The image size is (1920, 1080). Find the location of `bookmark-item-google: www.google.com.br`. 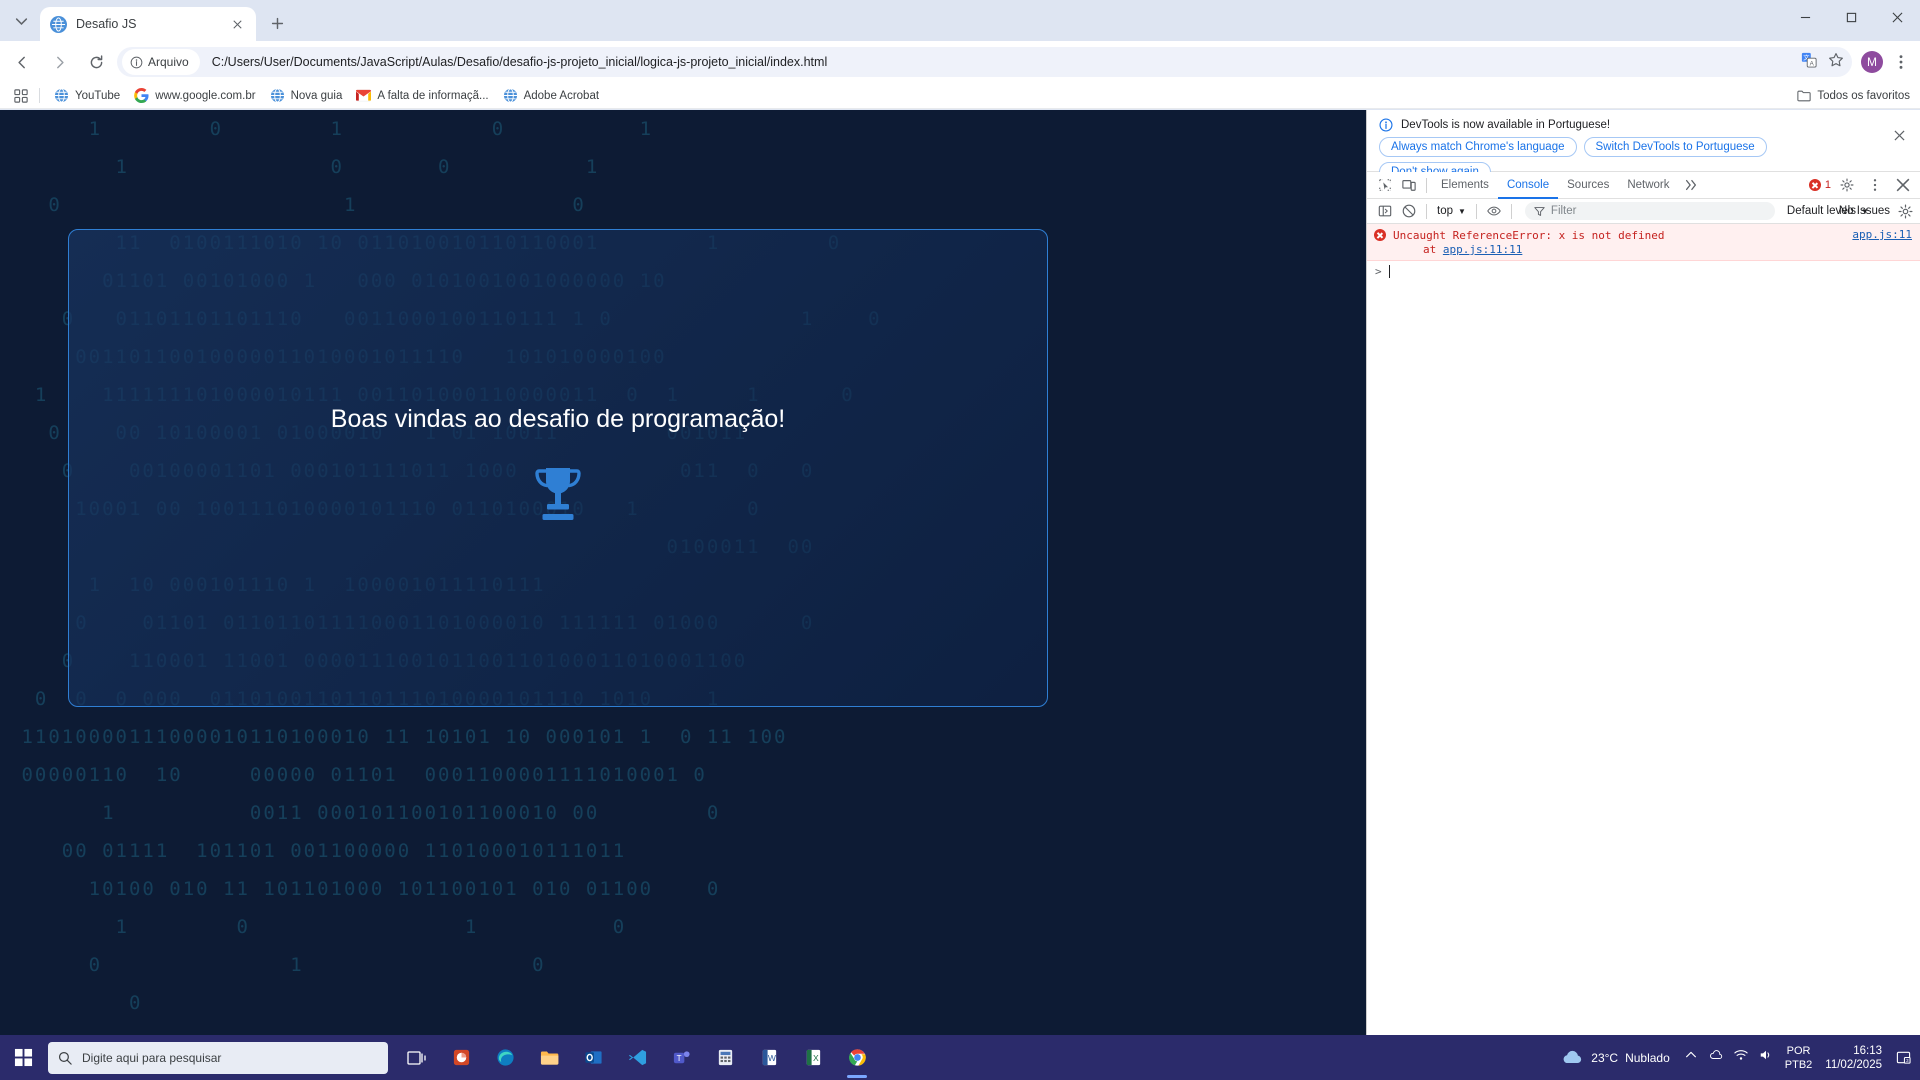

bookmark-item-google: www.google.com.br is located at coordinates (194, 96).